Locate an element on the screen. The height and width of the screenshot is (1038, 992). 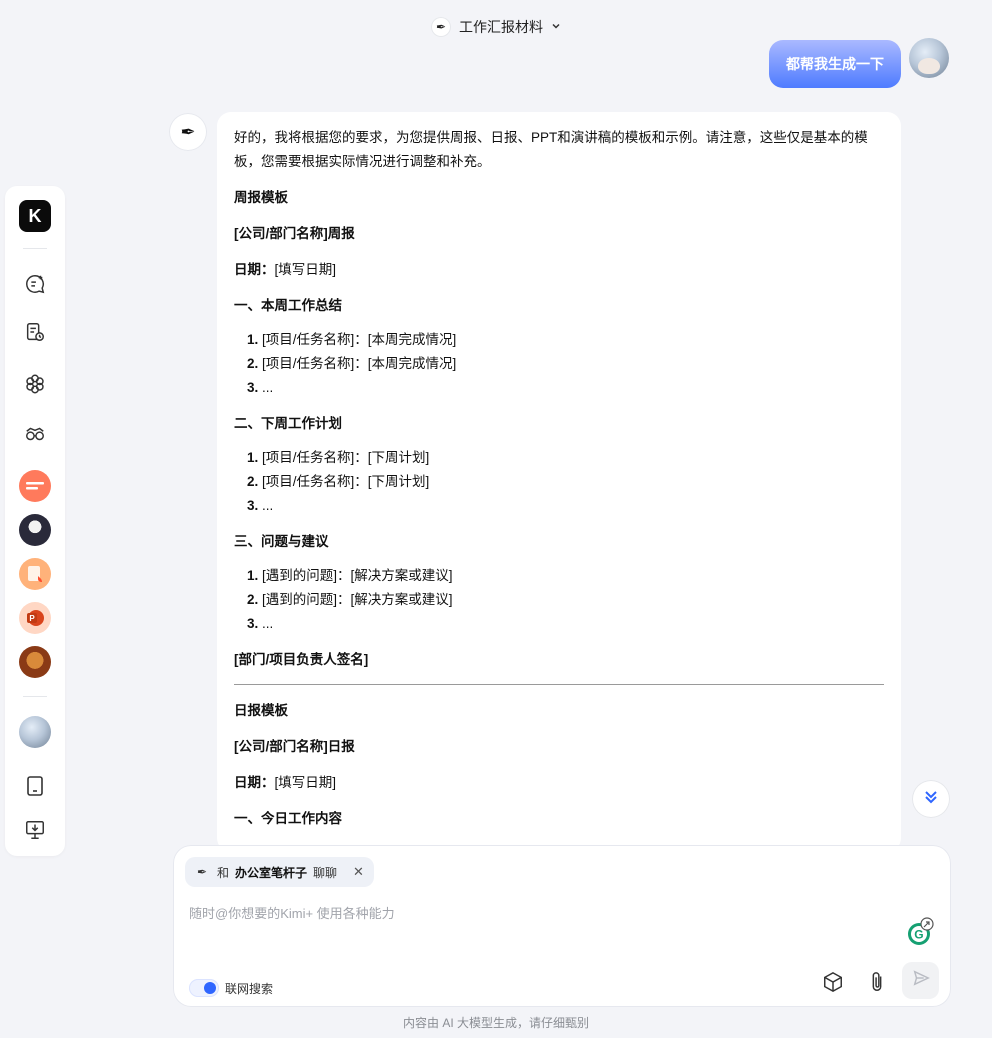
kimi-logo-mark: K is located at coordinates (35, 216).